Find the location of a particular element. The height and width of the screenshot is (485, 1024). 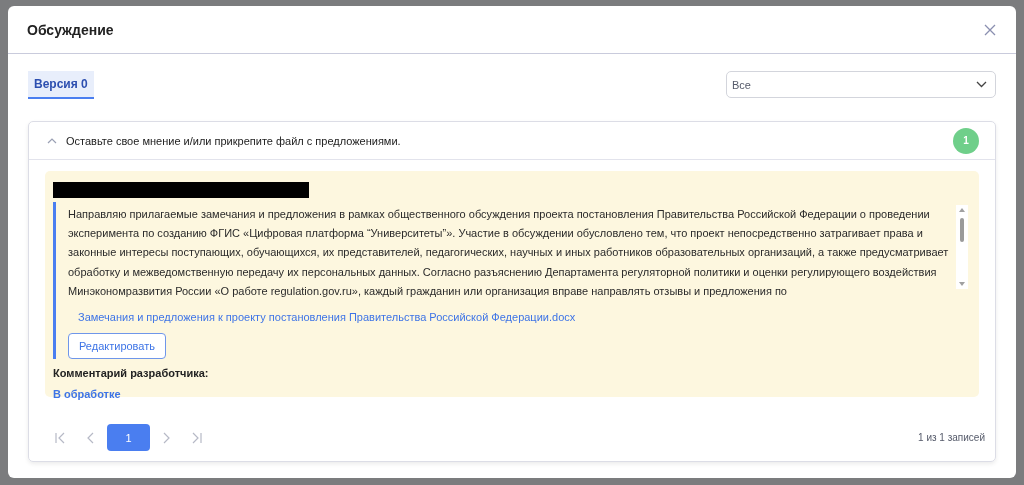

filter-value: Все is located at coordinates (741, 84).